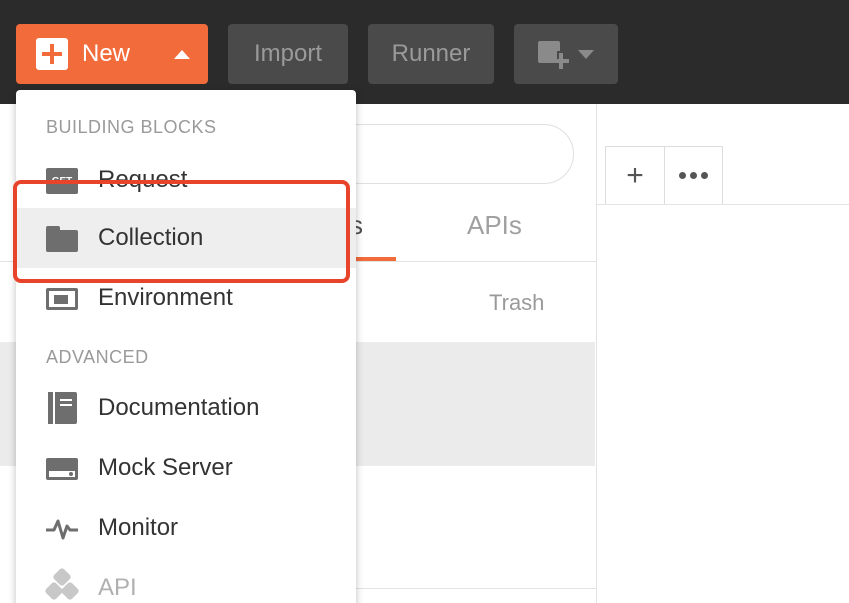 The image size is (849, 603). Describe the element at coordinates (97, 357) in the screenshot. I see `section-advanced: ADVANCED` at that location.